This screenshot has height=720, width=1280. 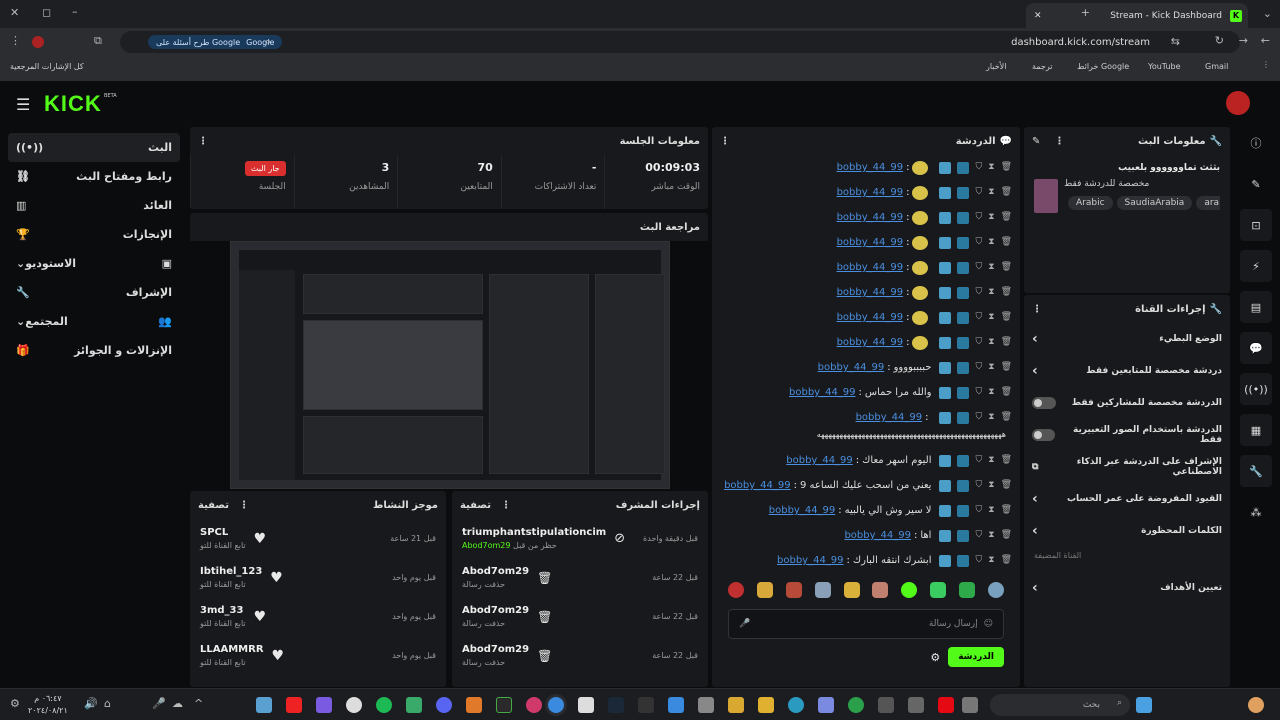 What do you see at coordinates (1243, 40) in the screenshot?
I see `back-icon: →` at bounding box center [1243, 40].